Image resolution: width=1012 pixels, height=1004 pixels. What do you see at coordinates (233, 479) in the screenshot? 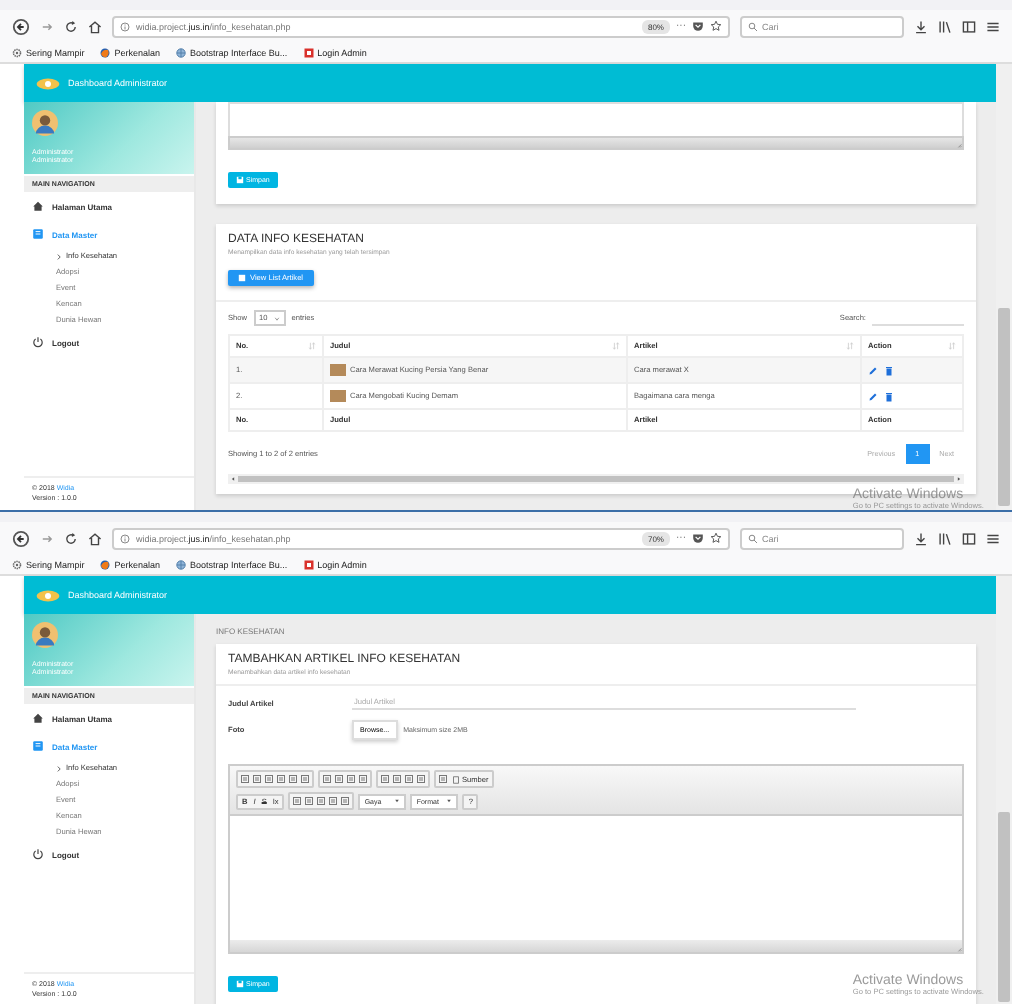
I see `scroll-left-icon` at bounding box center [233, 479].